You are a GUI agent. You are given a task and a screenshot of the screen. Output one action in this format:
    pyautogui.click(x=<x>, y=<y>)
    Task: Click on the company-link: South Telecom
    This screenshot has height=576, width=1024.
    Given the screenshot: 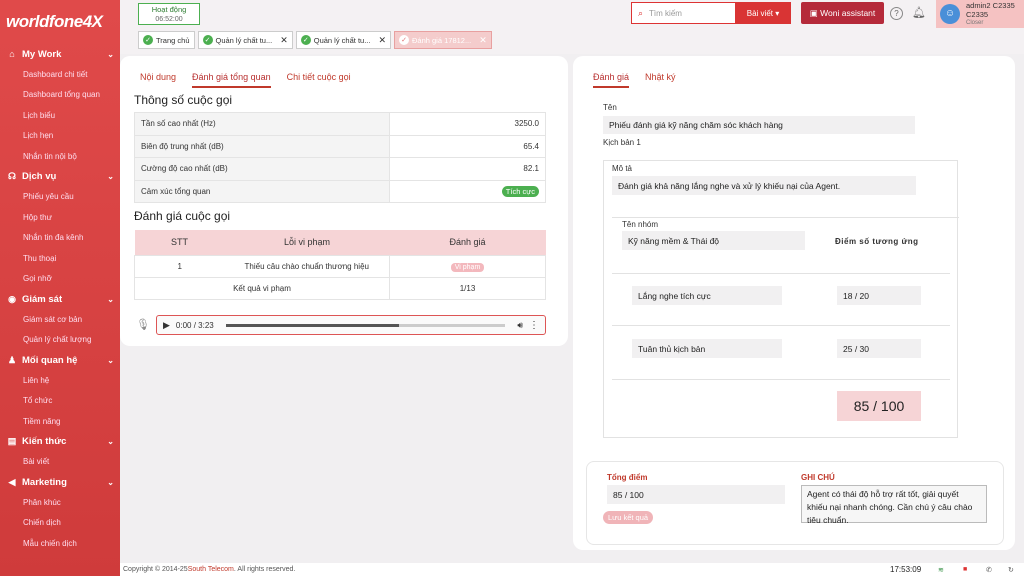 What is the action you would take?
    pyautogui.click(x=211, y=569)
    